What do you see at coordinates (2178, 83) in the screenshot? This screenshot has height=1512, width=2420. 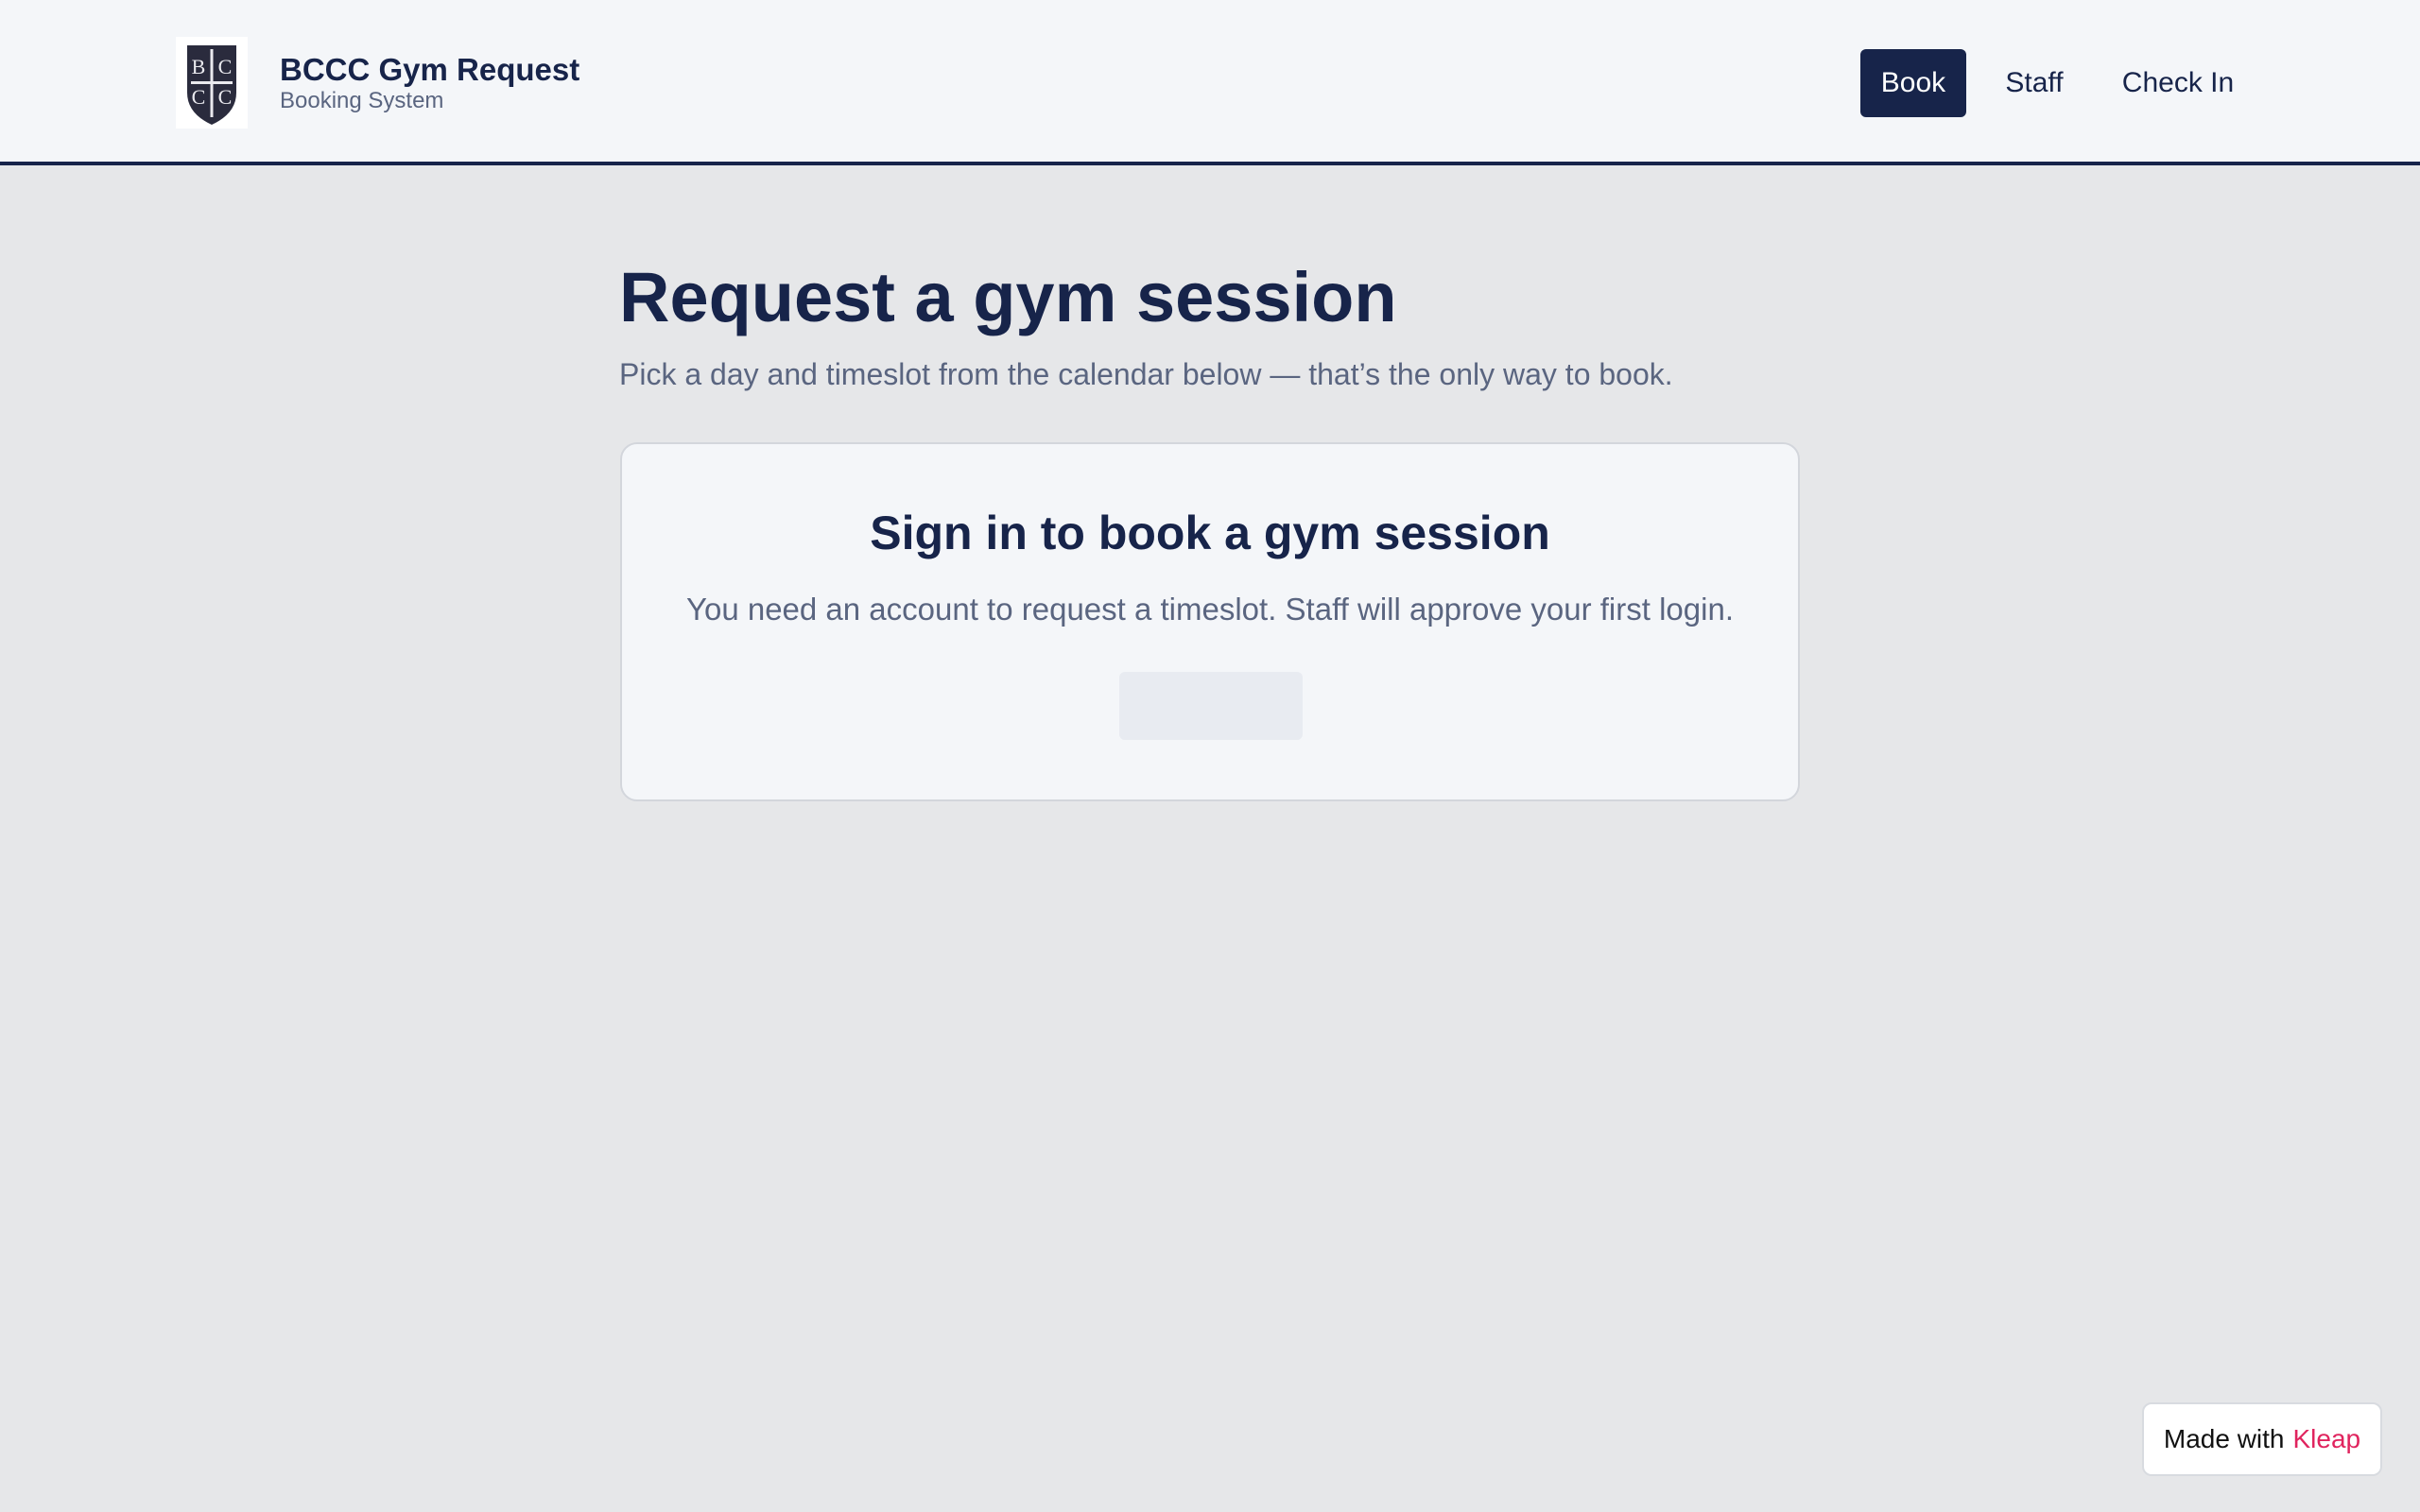 I see `nav-check-in-link: Check In` at bounding box center [2178, 83].